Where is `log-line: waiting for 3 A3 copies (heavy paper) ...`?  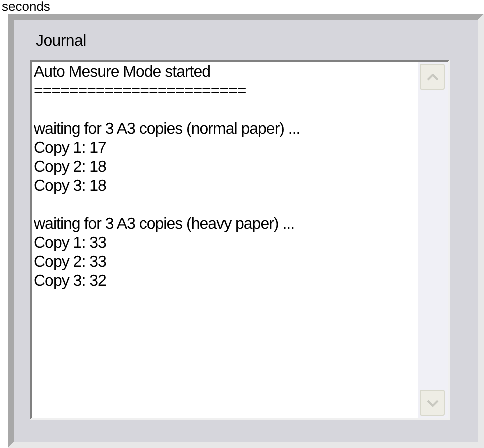 log-line: waiting for 3 A3 copies (heavy paper) ... is located at coordinates (164, 224).